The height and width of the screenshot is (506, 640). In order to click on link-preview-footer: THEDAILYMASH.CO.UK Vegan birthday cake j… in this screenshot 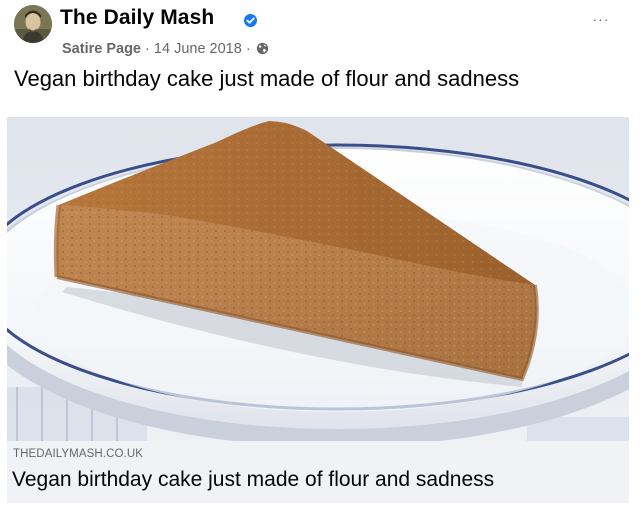, I will do `click(318, 472)`.